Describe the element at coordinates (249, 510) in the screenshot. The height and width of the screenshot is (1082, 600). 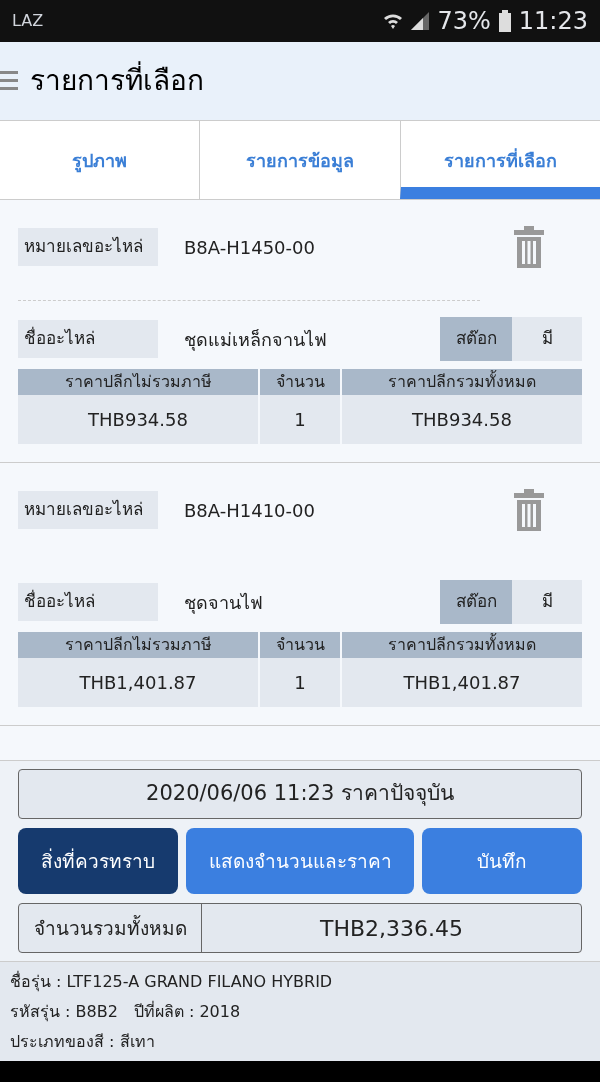
I see `part-number: B8A-H1410-00` at that location.